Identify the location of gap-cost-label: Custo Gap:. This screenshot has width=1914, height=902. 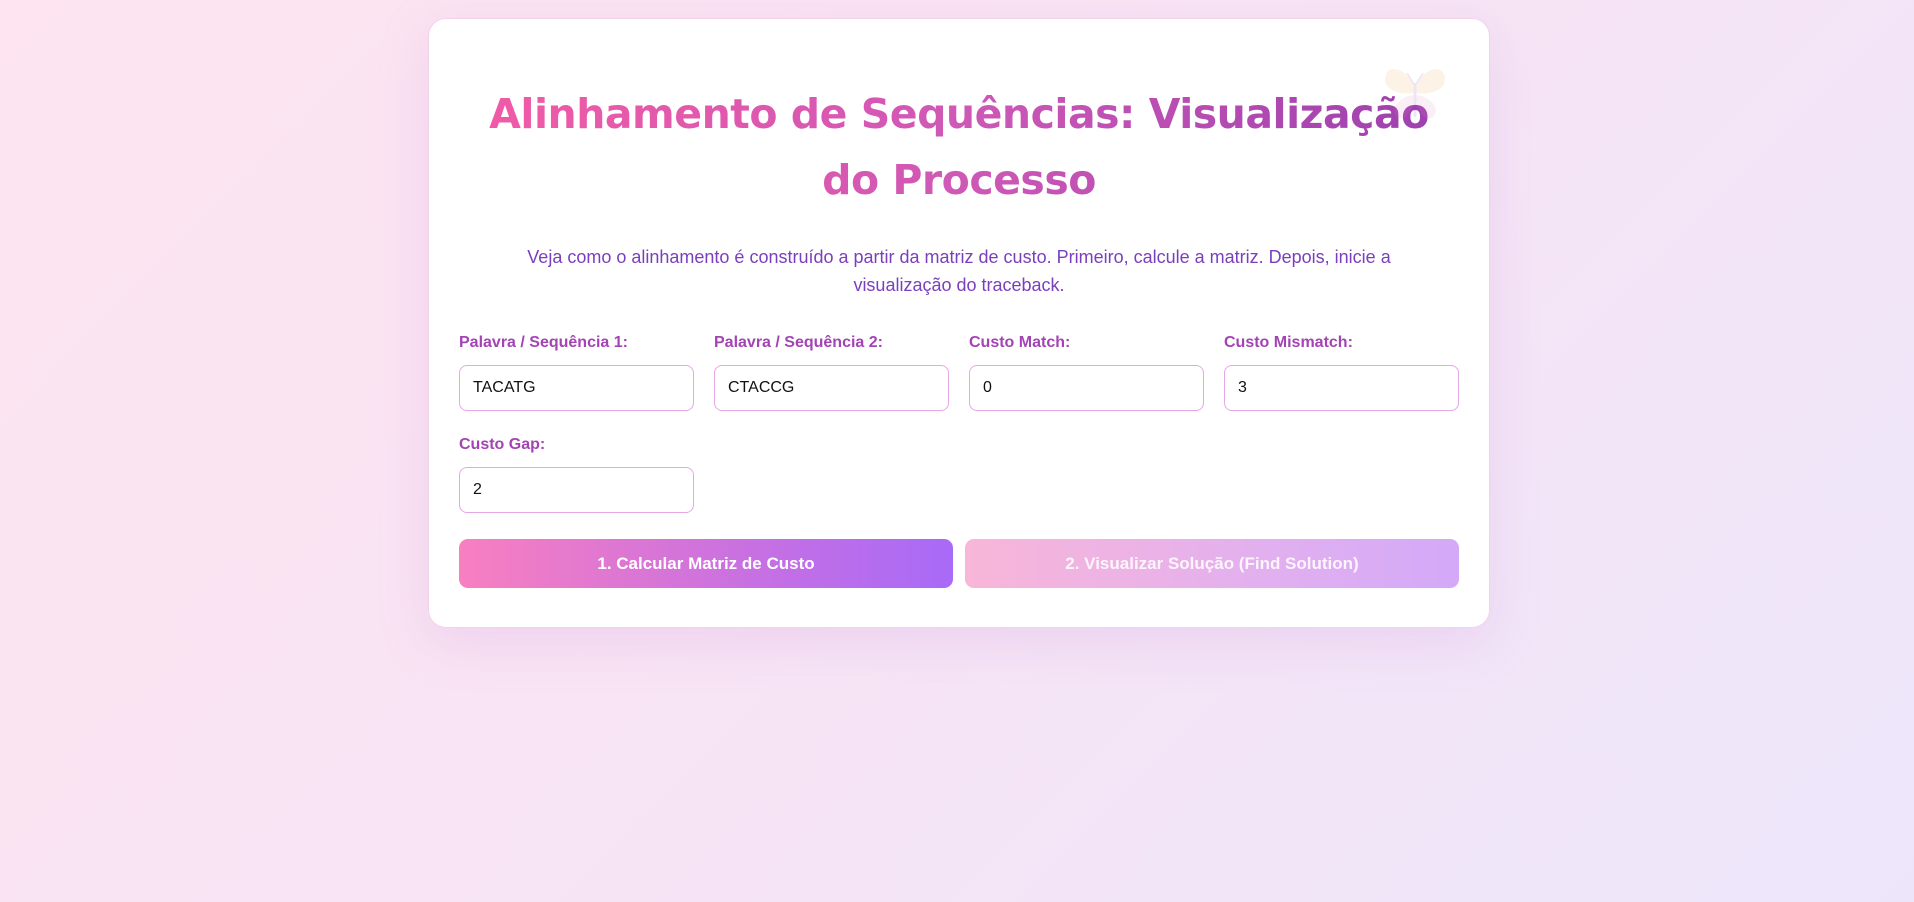
(502, 444).